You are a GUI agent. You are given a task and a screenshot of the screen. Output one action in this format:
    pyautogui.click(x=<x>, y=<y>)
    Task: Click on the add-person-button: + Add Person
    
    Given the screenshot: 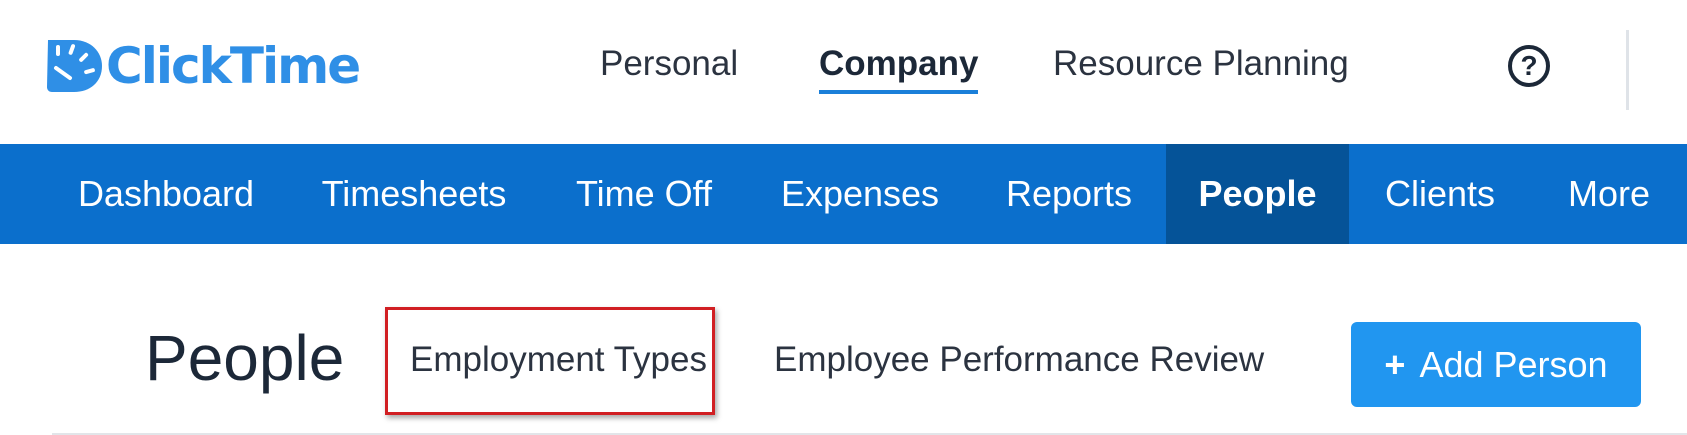 What is the action you would take?
    pyautogui.click(x=1496, y=364)
    